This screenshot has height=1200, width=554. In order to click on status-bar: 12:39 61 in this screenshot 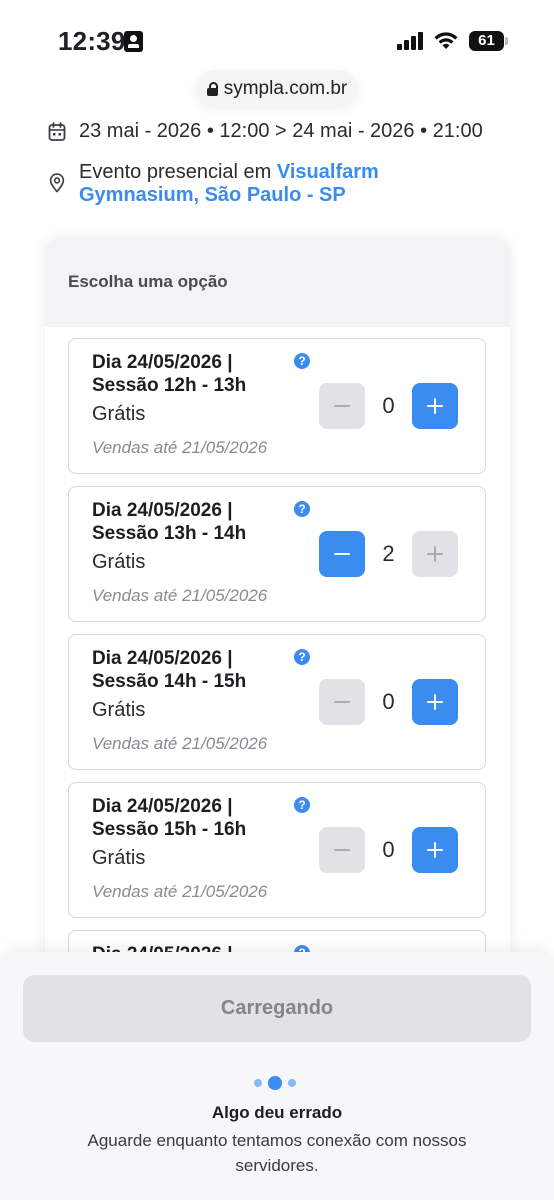, I will do `click(277, 35)`.